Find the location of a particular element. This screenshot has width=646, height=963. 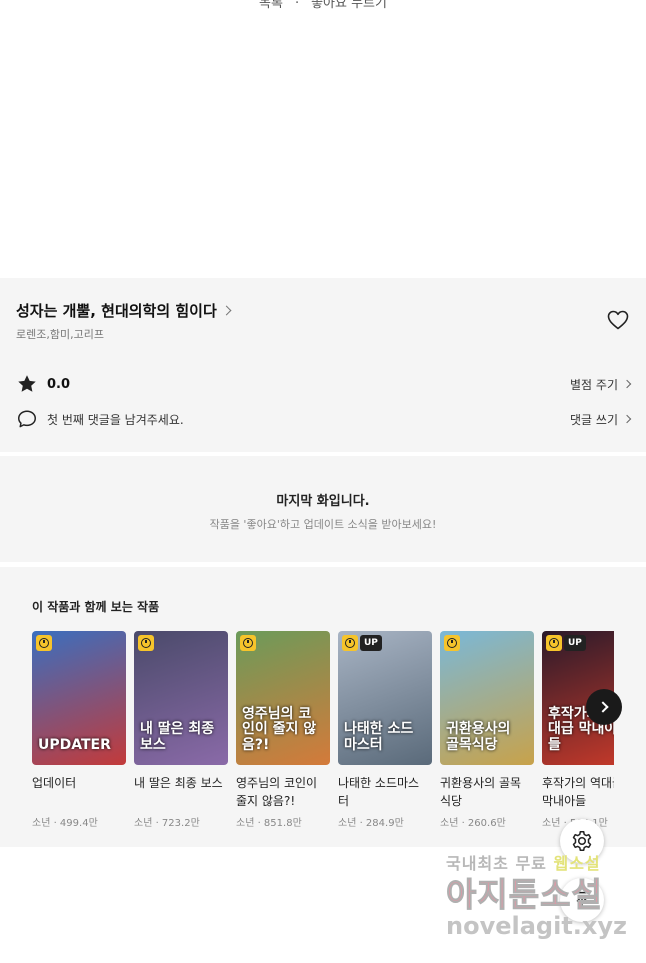

recommendations-title: 이 작품과 함께 보는 작품 is located at coordinates (96, 607).